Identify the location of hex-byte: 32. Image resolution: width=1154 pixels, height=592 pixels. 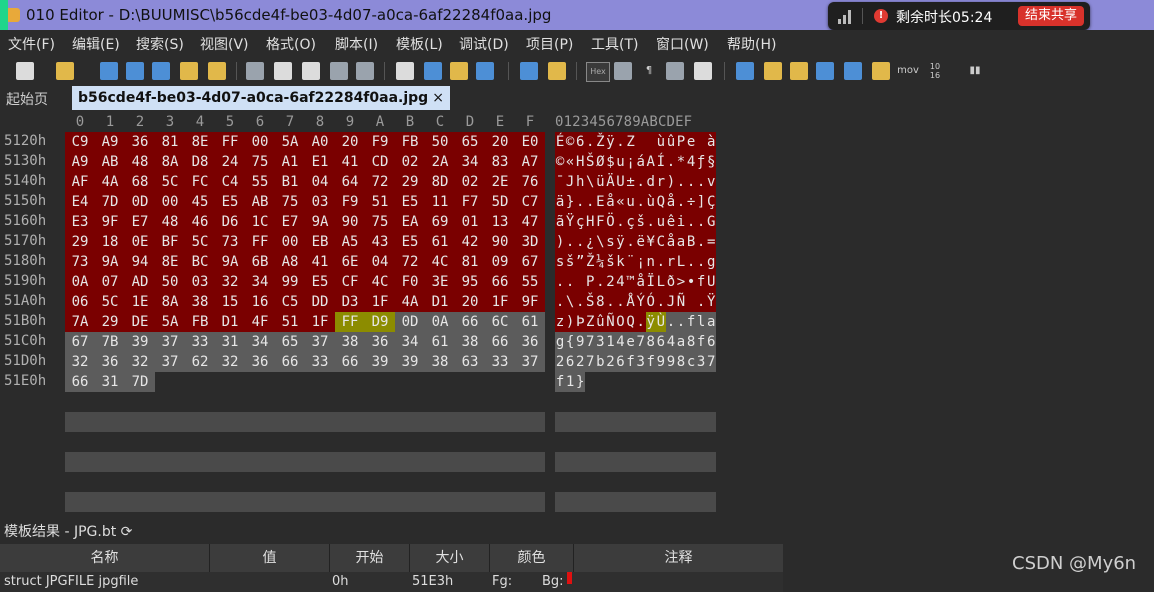
(230, 282).